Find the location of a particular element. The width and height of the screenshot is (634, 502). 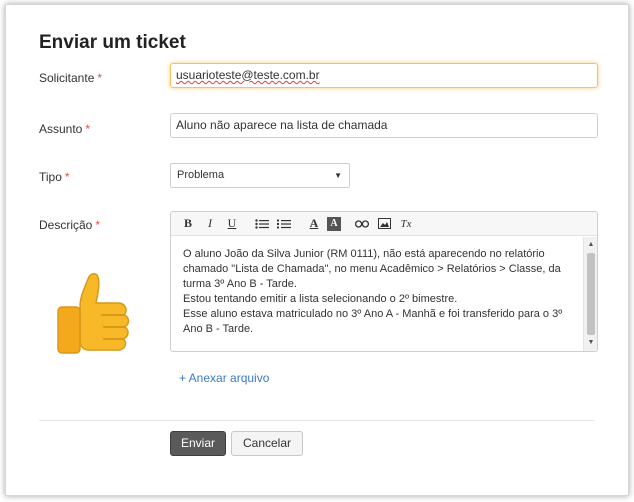

subject-label: Assunto * is located at coordinates (64, 129).